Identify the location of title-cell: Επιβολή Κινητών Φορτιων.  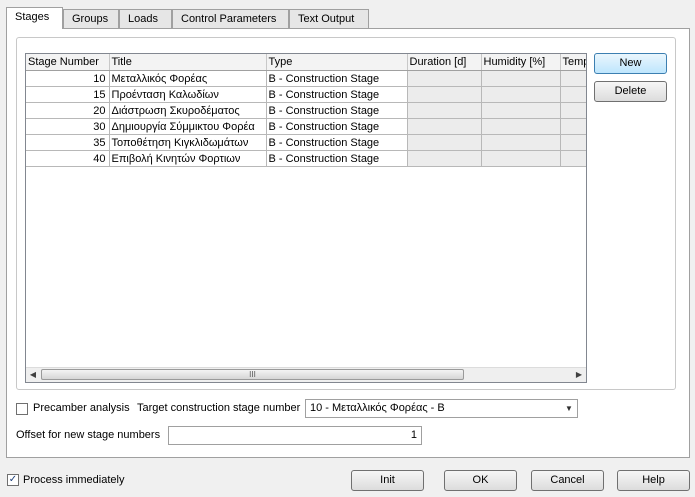
(188, 158).